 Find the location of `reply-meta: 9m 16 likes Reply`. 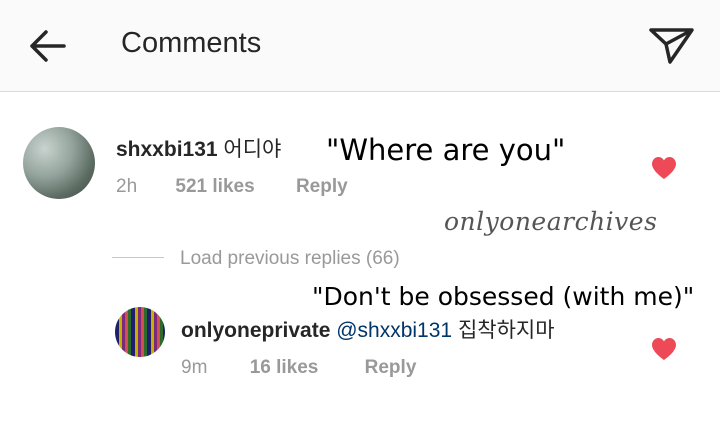

reply-meta: 9m 16 likes Reply is located at coordinates (298, 368).